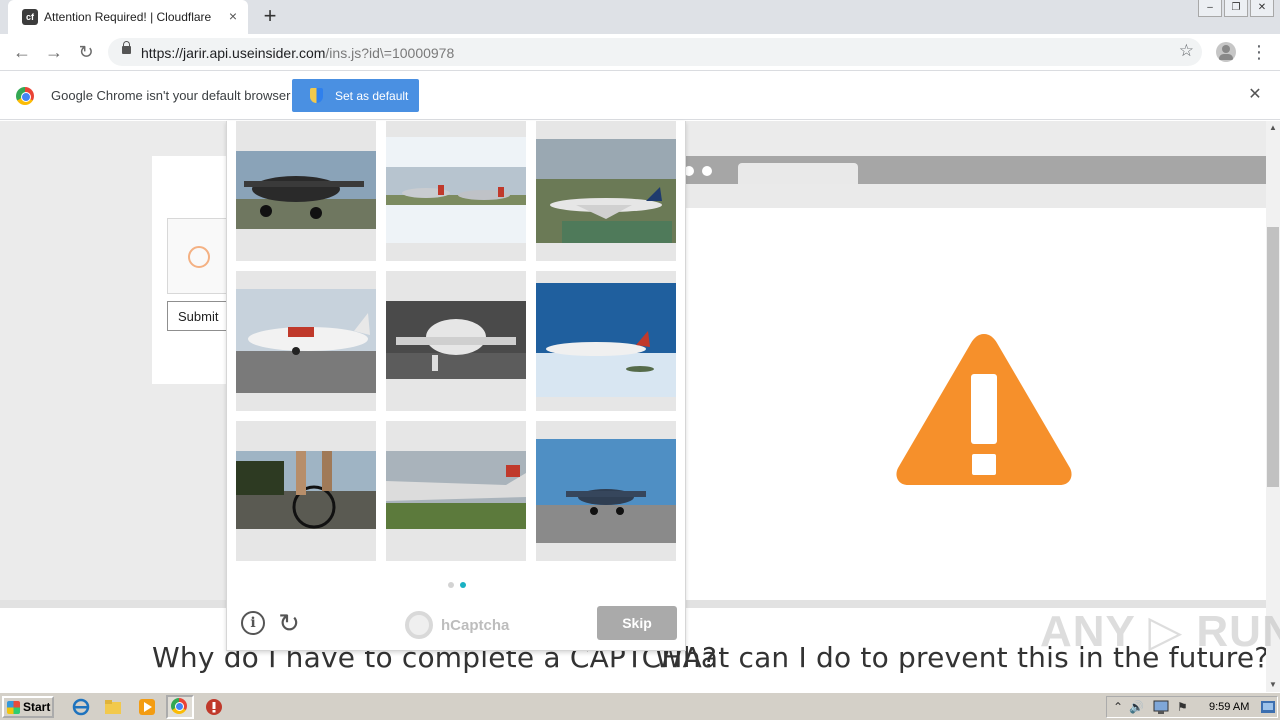  Describe the element at coordinates (37, 707) in the screenshot. I see `start-label: Start` at that location.